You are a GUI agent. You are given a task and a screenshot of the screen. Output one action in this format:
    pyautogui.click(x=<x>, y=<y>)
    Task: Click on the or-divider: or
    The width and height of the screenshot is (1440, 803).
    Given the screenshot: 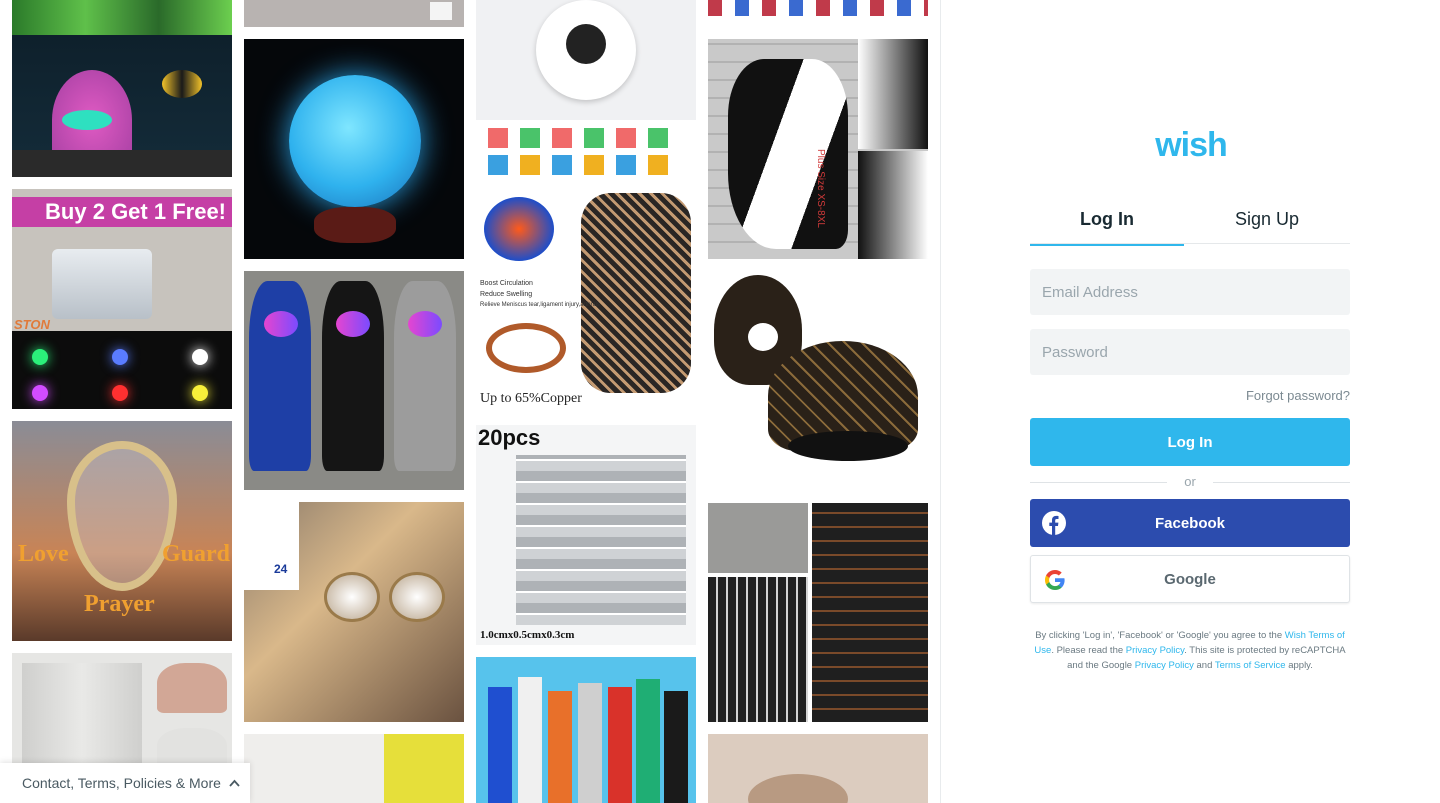 What is the action you would take?
    pyautogui.click(x=1190, y=483)
    